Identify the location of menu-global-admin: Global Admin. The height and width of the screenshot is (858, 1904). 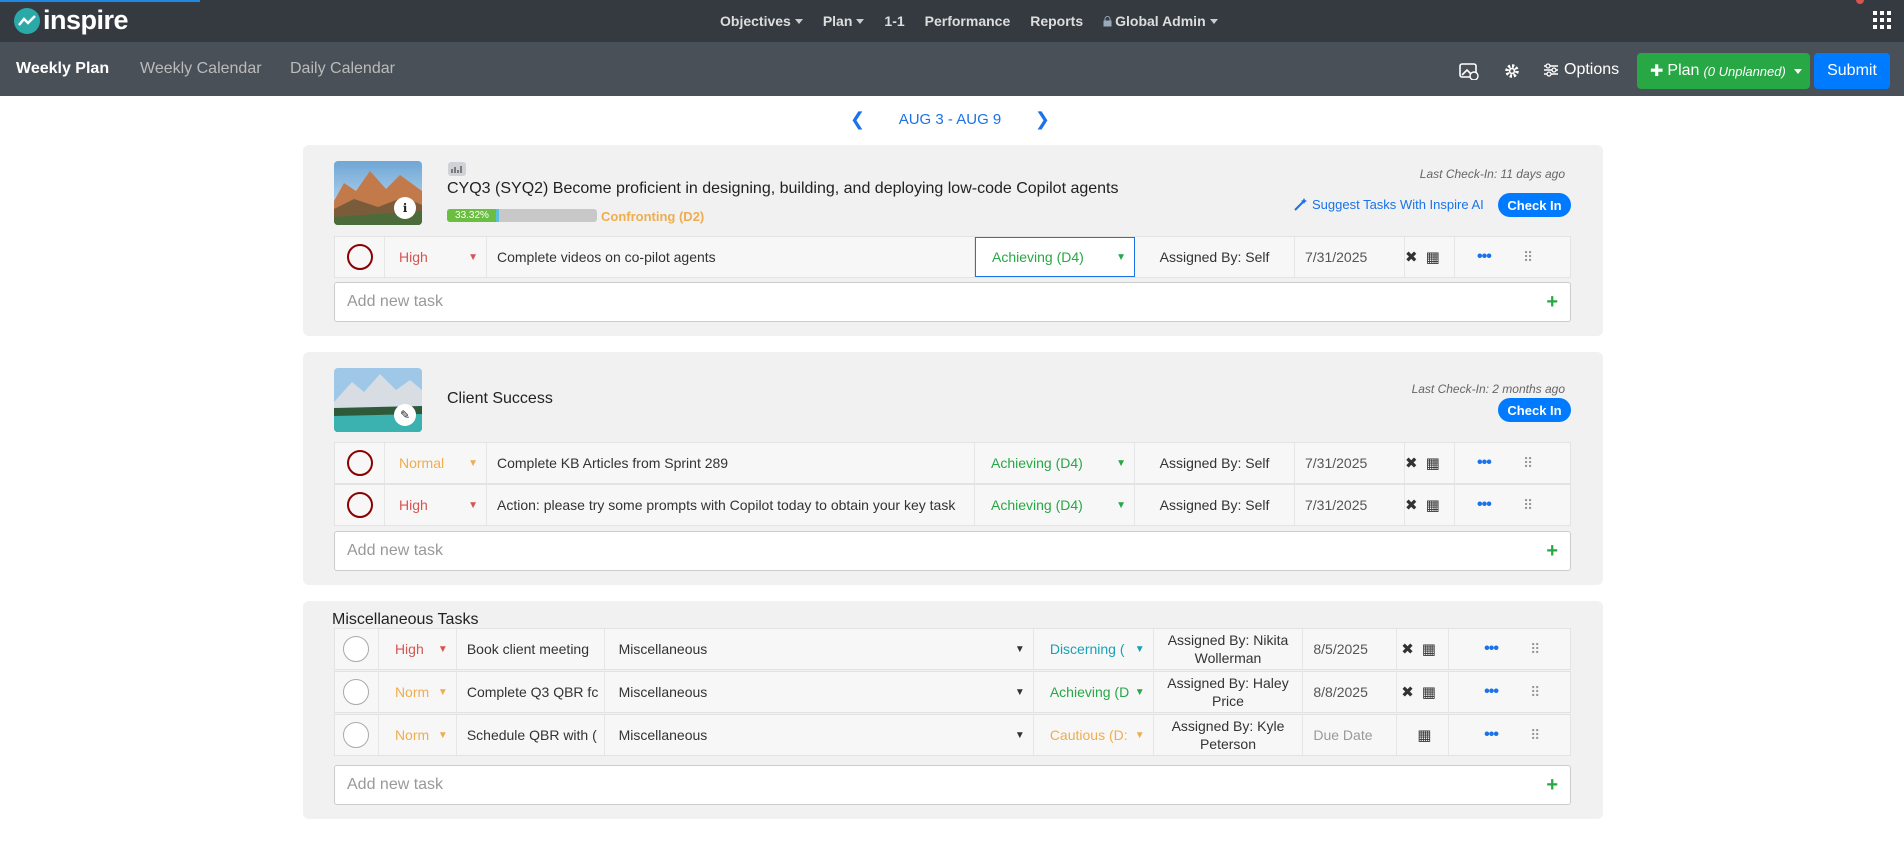
(1160, 21).